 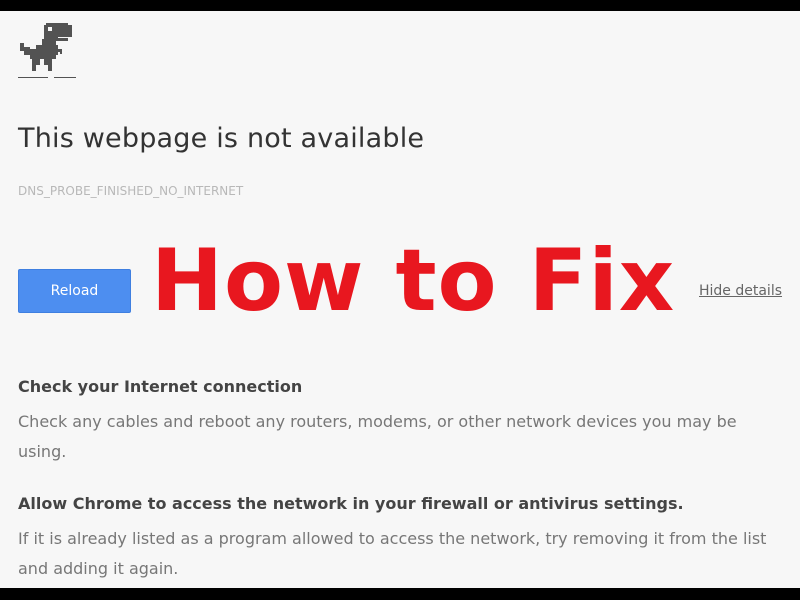 What do you see at coordinates (74, 291) in the screenshot?
I see `reload-button: Reload` at bounding box center [74, 291].